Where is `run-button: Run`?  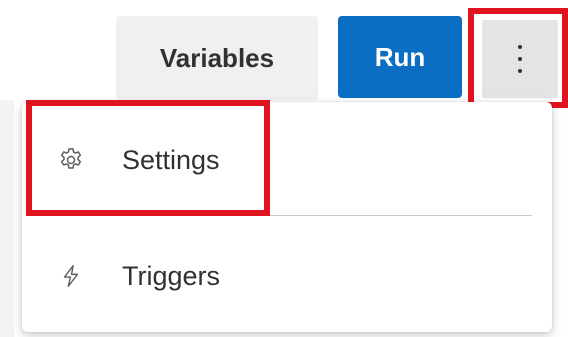
run-button: Run is located at coordinates (400, 57).